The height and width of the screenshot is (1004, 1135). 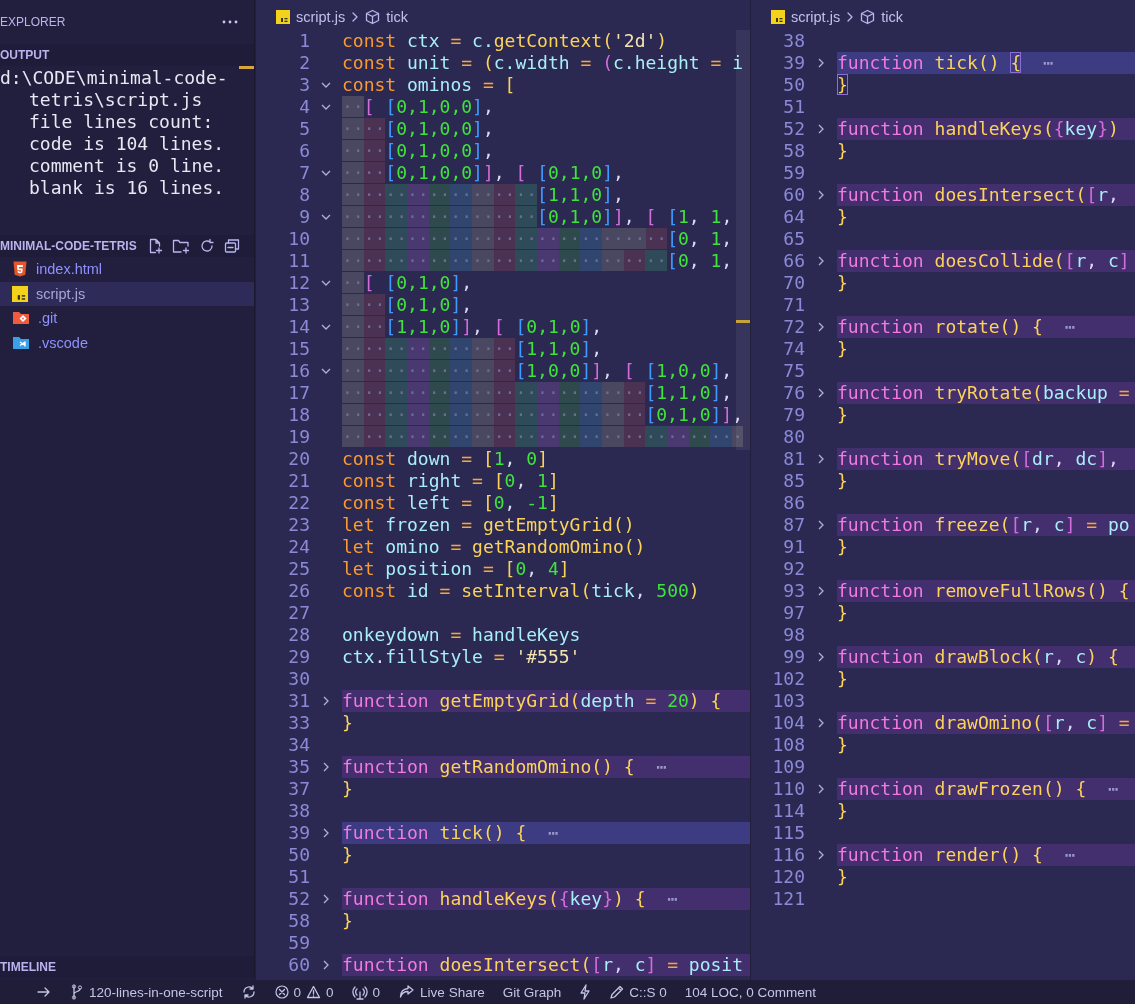 What do you see at coordinates (794, 569) in the screenshot?
I see `line-number: 92` at bounding box center [794, 569].